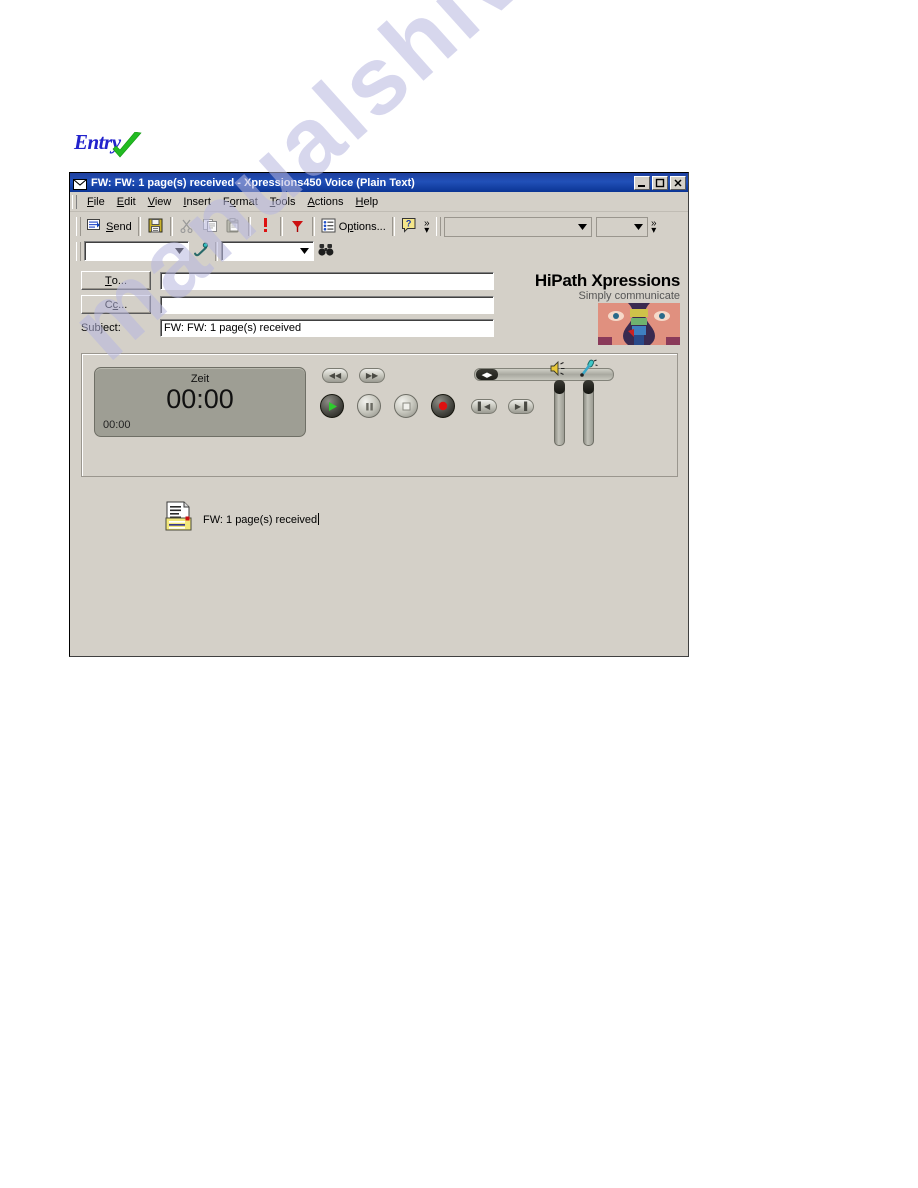 The image size is (918, 1188). I want to click on green-check-icon, so click(128, 149).